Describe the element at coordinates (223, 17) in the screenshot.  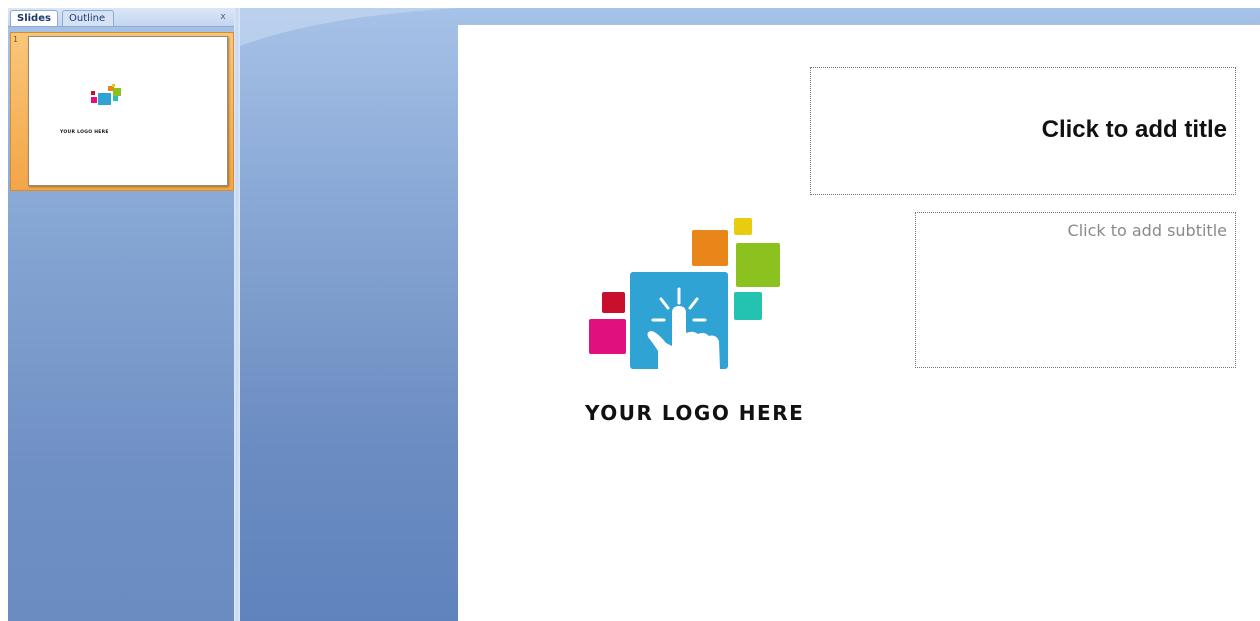
I see `close-icon: x` at that location.